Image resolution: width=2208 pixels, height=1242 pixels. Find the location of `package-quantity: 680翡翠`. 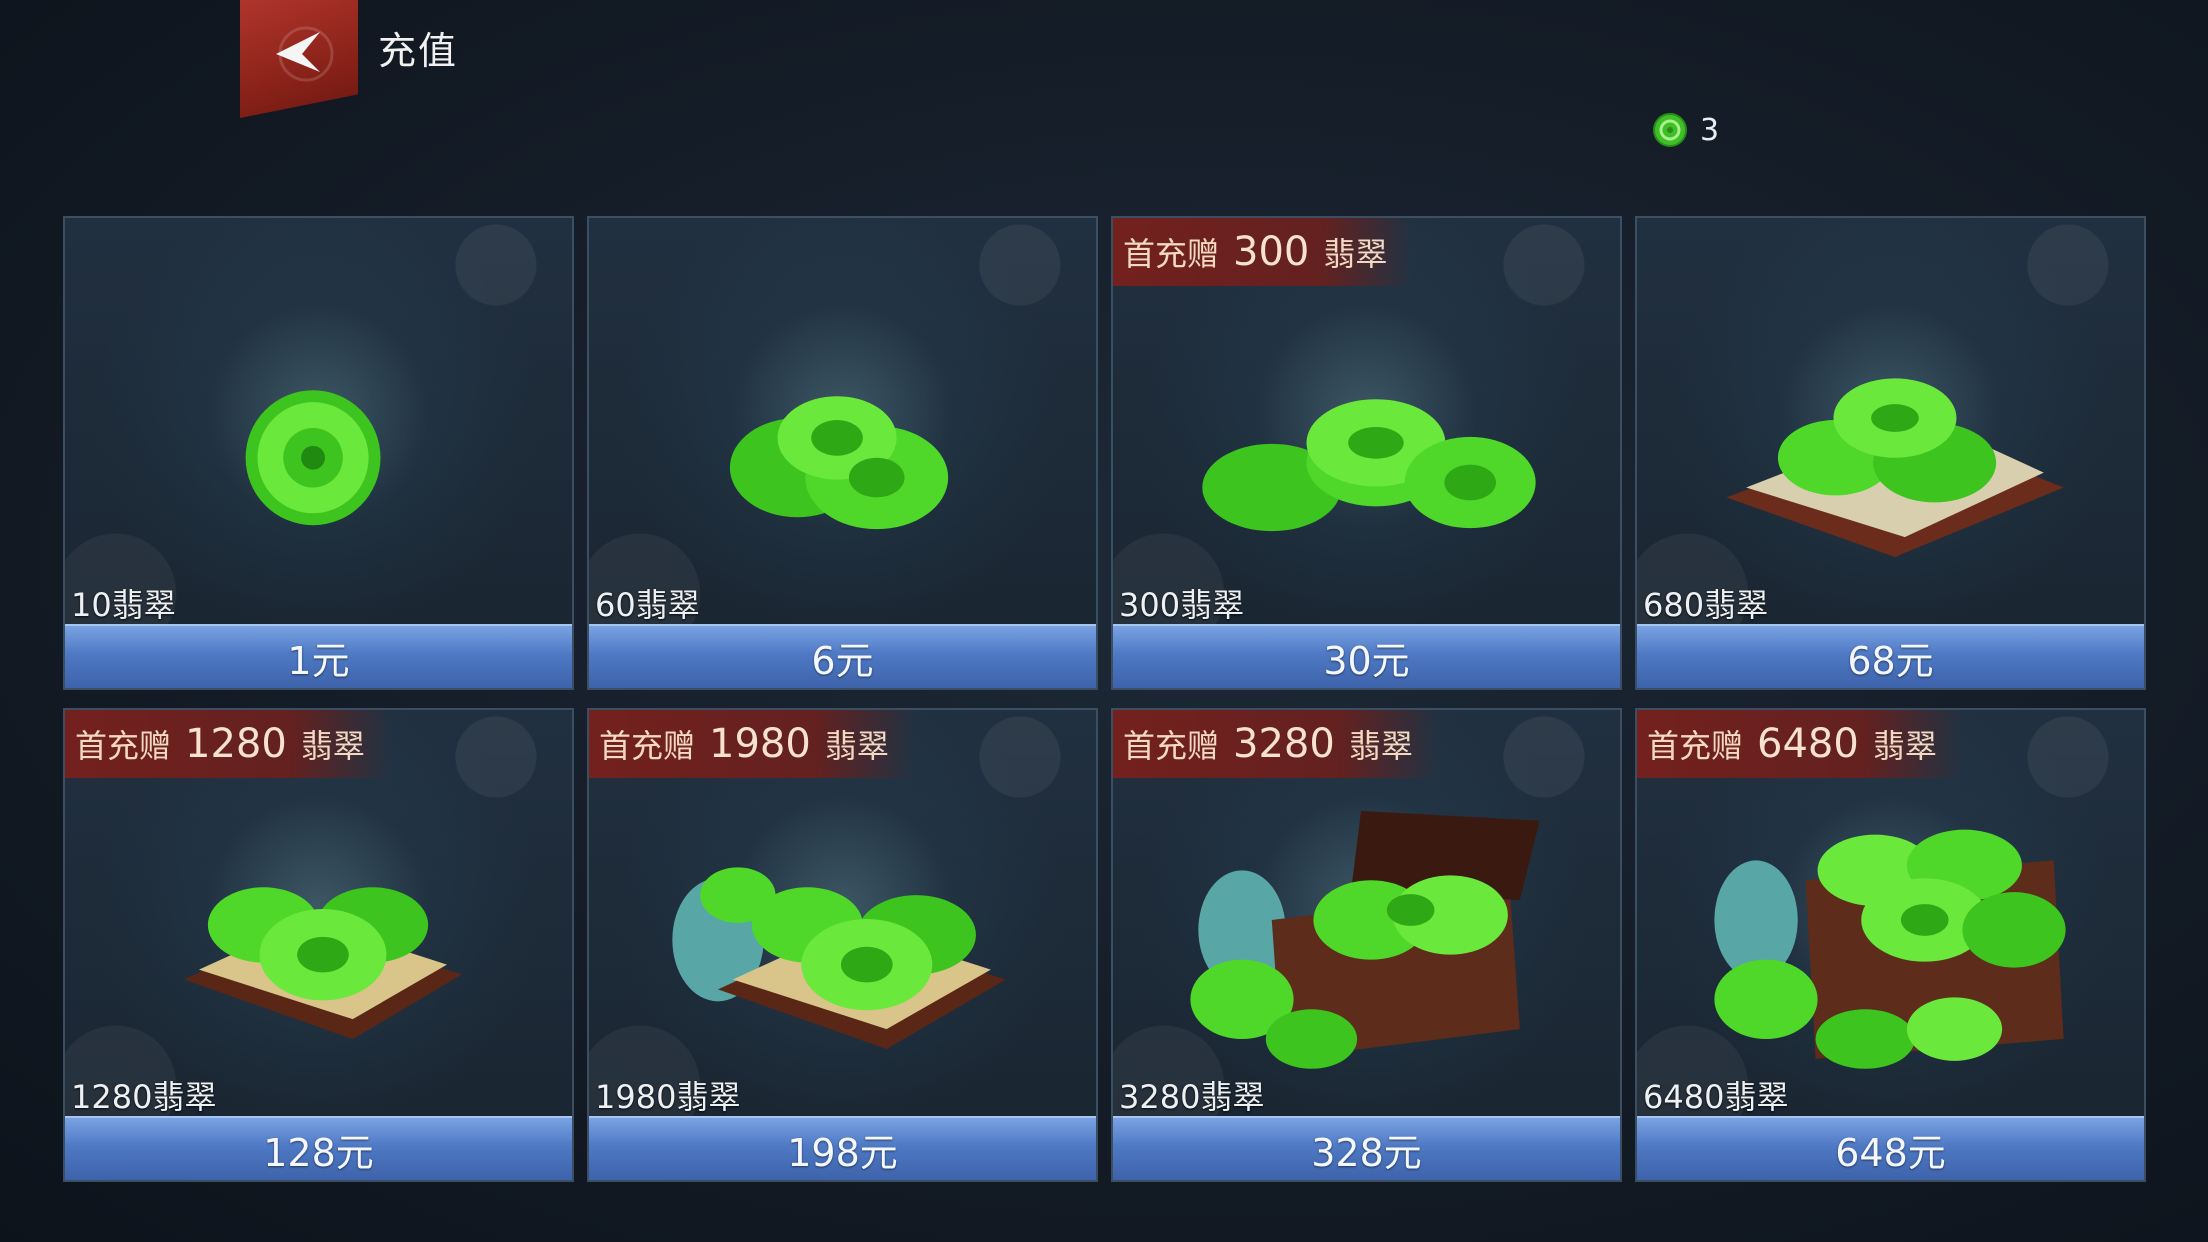

package-quantity: 680翡翠 is located at coordinates (1706, 605).